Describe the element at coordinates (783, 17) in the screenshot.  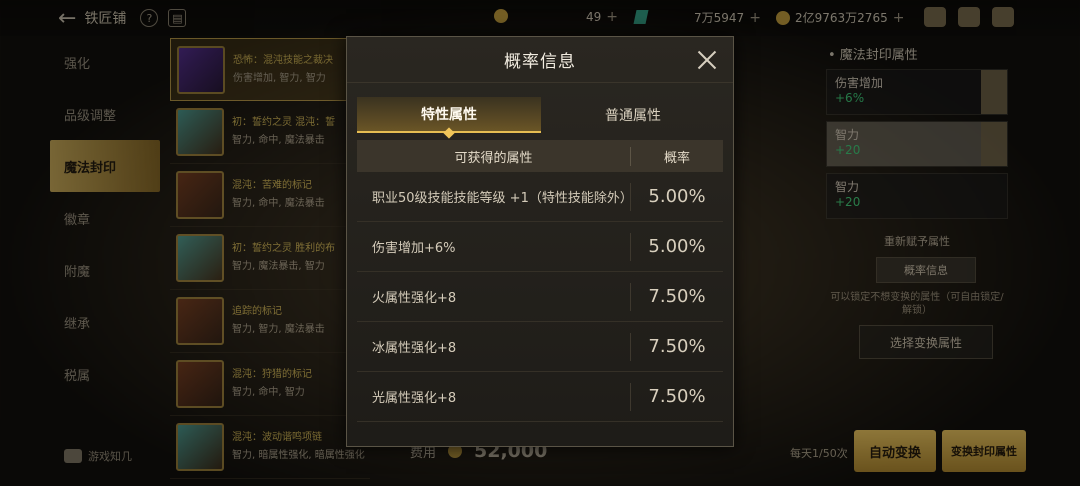
I see `gold-coin-icon` at that location.